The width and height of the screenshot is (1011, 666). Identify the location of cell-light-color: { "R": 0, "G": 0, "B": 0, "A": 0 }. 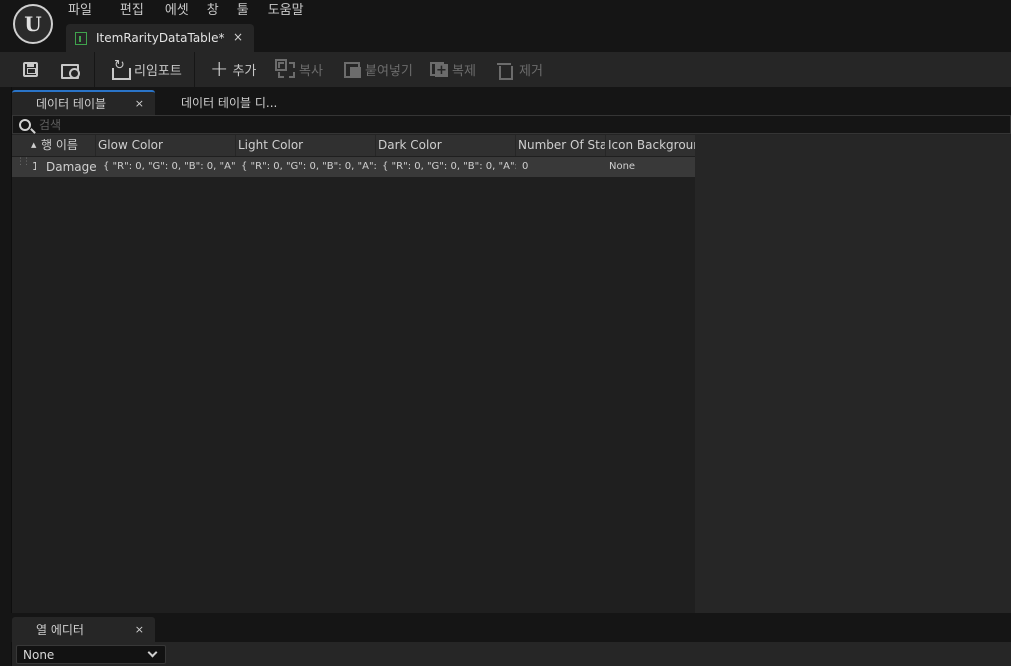
(306, 167).